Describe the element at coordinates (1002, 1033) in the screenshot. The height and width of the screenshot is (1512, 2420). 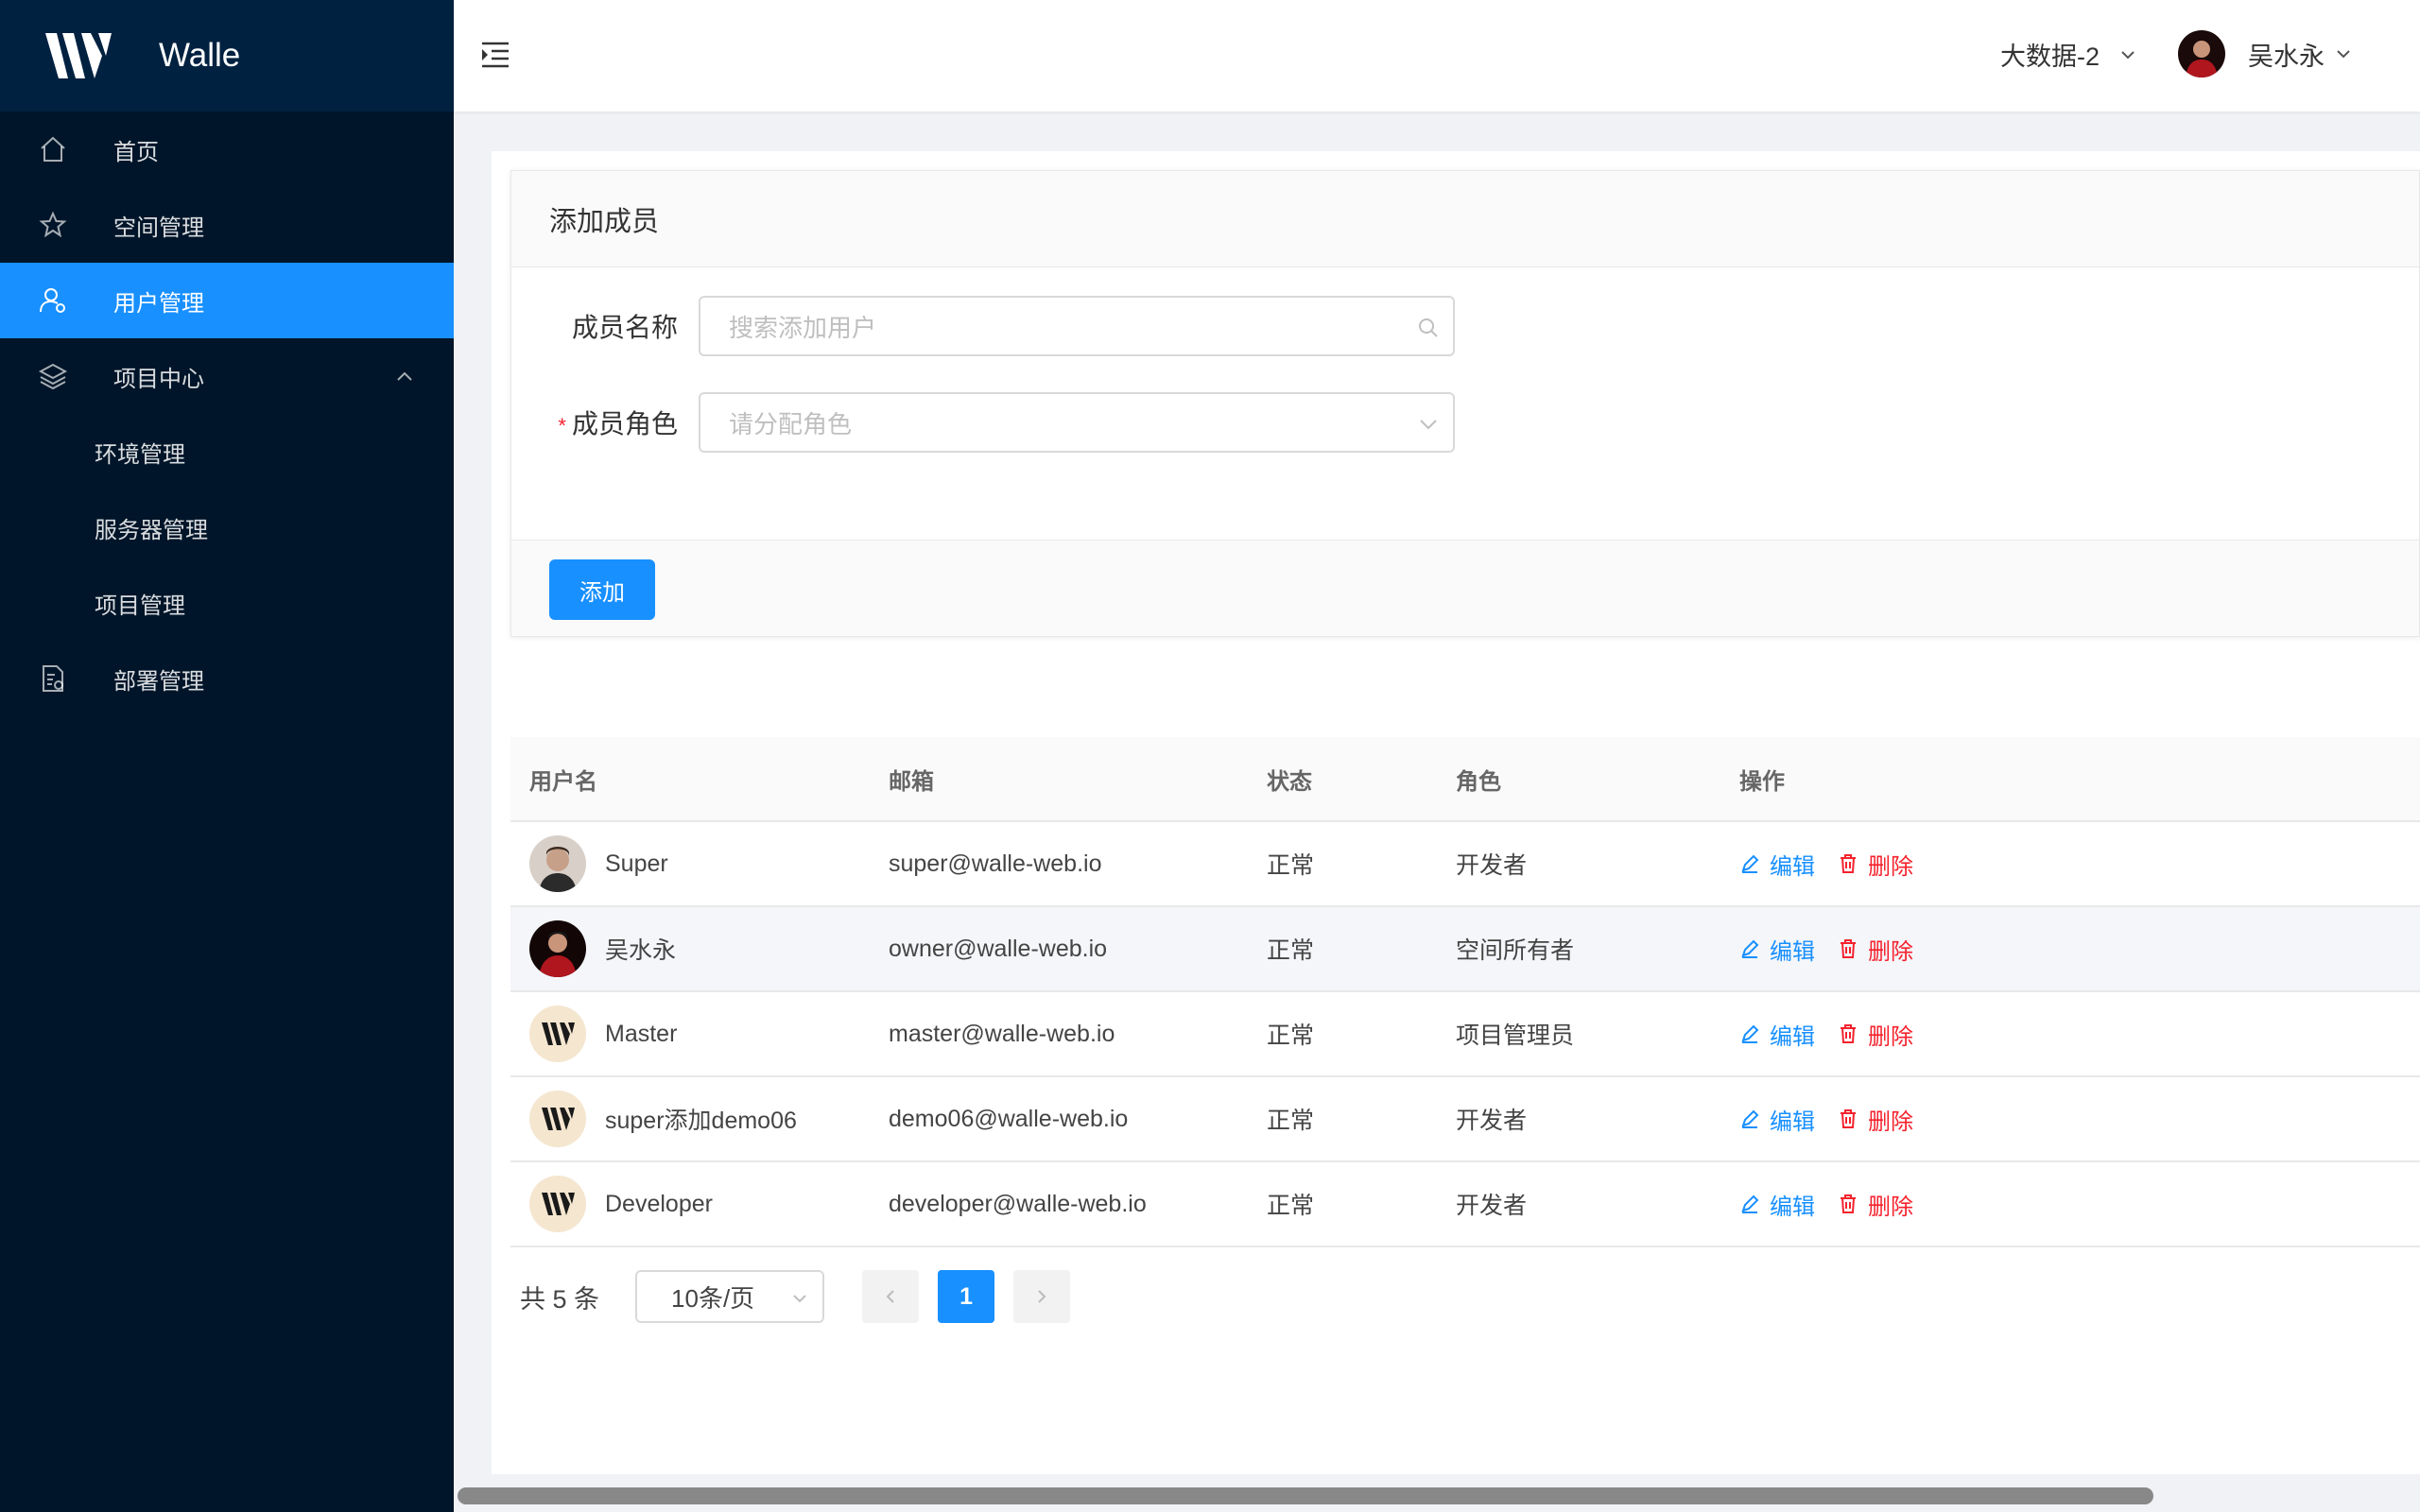
I see `user-email: master@walle-web.io` at that location.